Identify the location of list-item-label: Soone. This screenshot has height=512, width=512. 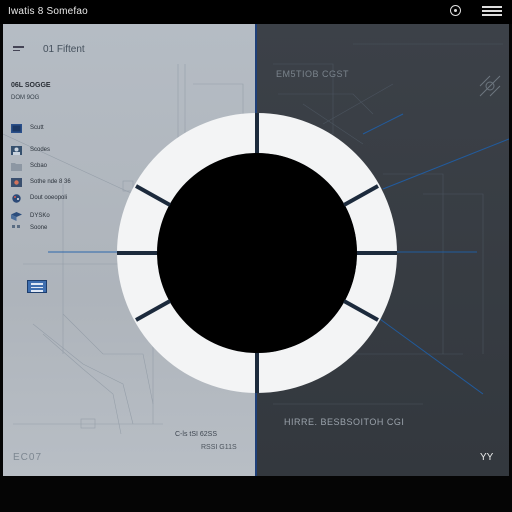
(39, 228).